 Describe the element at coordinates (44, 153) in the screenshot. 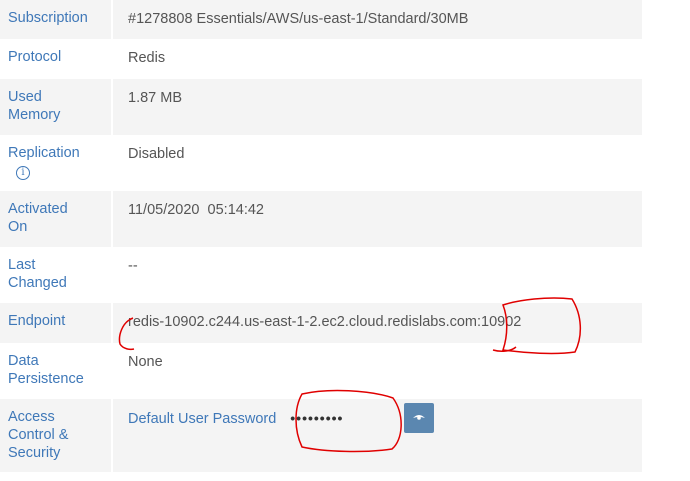

I see `replication-label: Replication` at that location.